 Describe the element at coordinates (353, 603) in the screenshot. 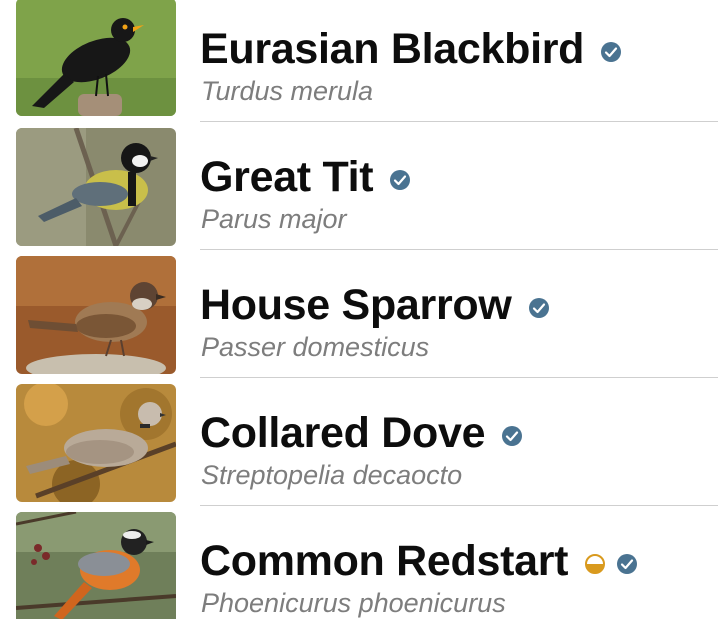

I see `bird-scientific-name: Phoenicurus phoenicurus` at that location.